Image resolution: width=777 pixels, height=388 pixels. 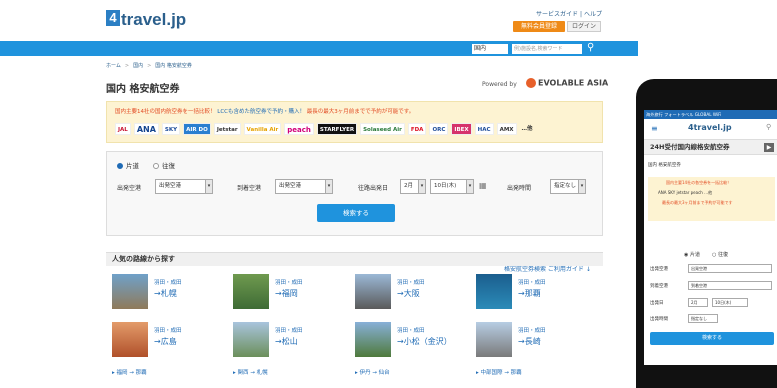 I want to click on breadcrumb: ホーム > 国内 > 国内 格安航空券, so click(x=149, y=66).